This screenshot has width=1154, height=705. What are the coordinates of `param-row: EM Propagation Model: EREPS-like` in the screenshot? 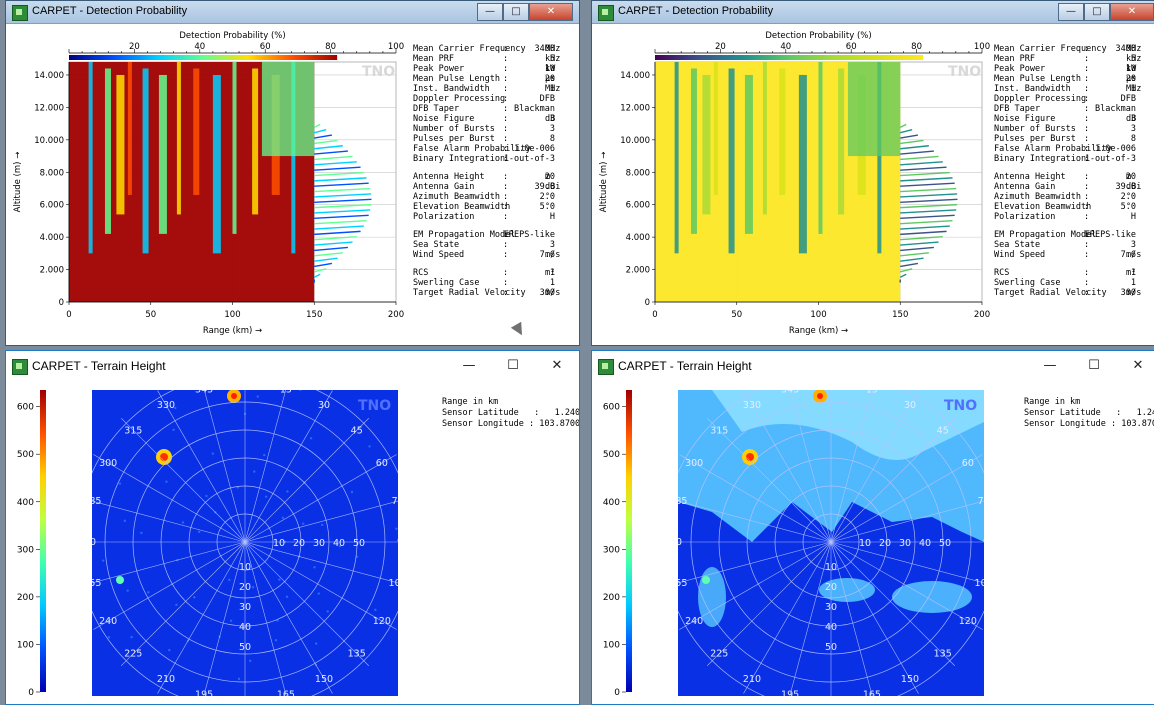 It's located at (496, 235).